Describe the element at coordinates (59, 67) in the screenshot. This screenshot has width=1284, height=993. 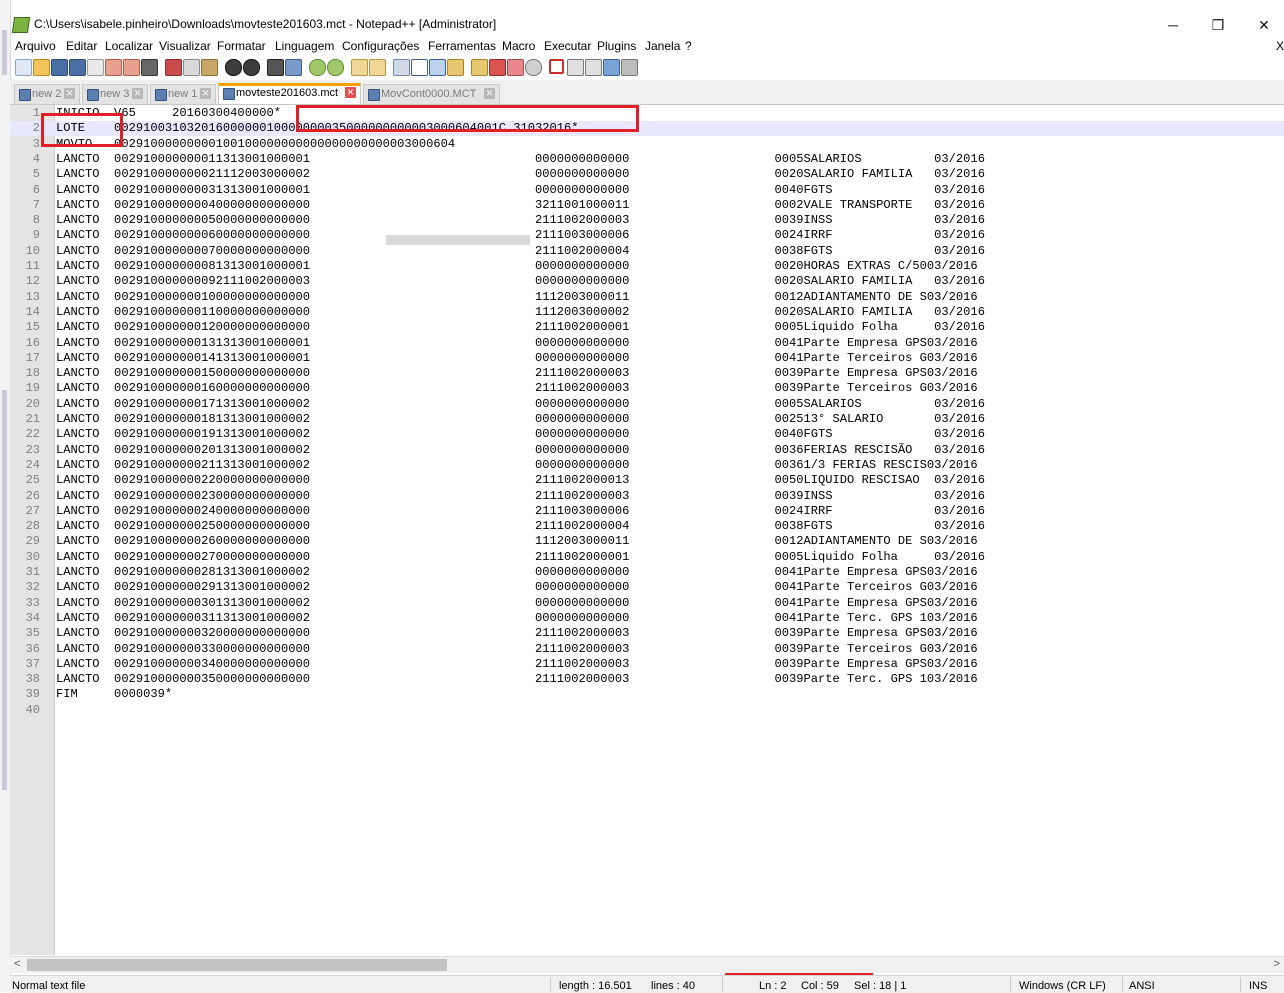
I see `save-icon` at that location.